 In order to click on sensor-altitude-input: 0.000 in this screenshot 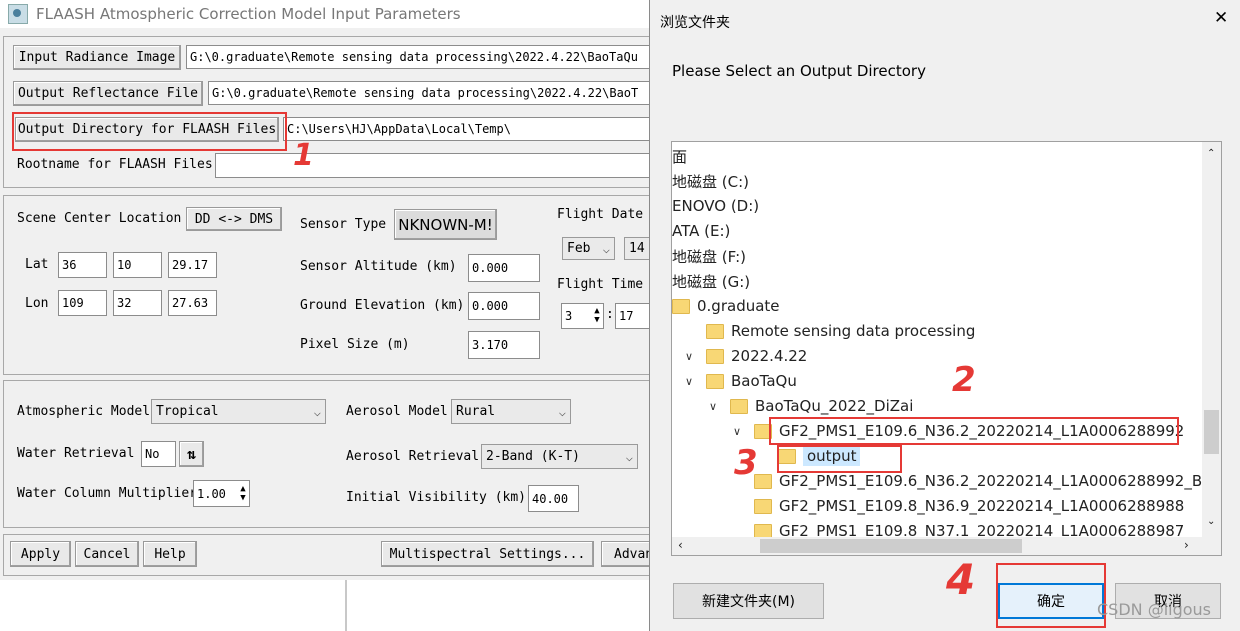, I will do `click(504, 268)`.